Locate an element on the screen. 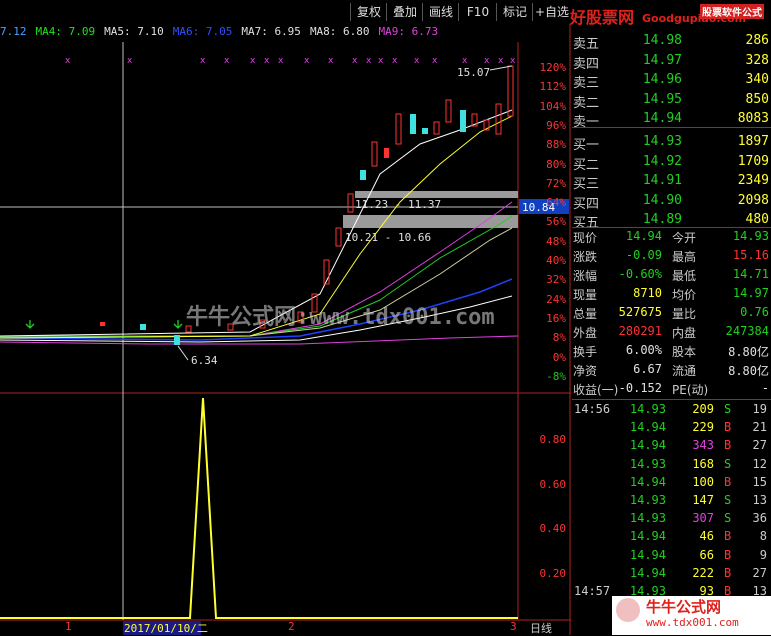 This screenshot has width=771, height=636. quote-row: 外盘 280291 内盘 247384 is located at coordinates (671, 333).